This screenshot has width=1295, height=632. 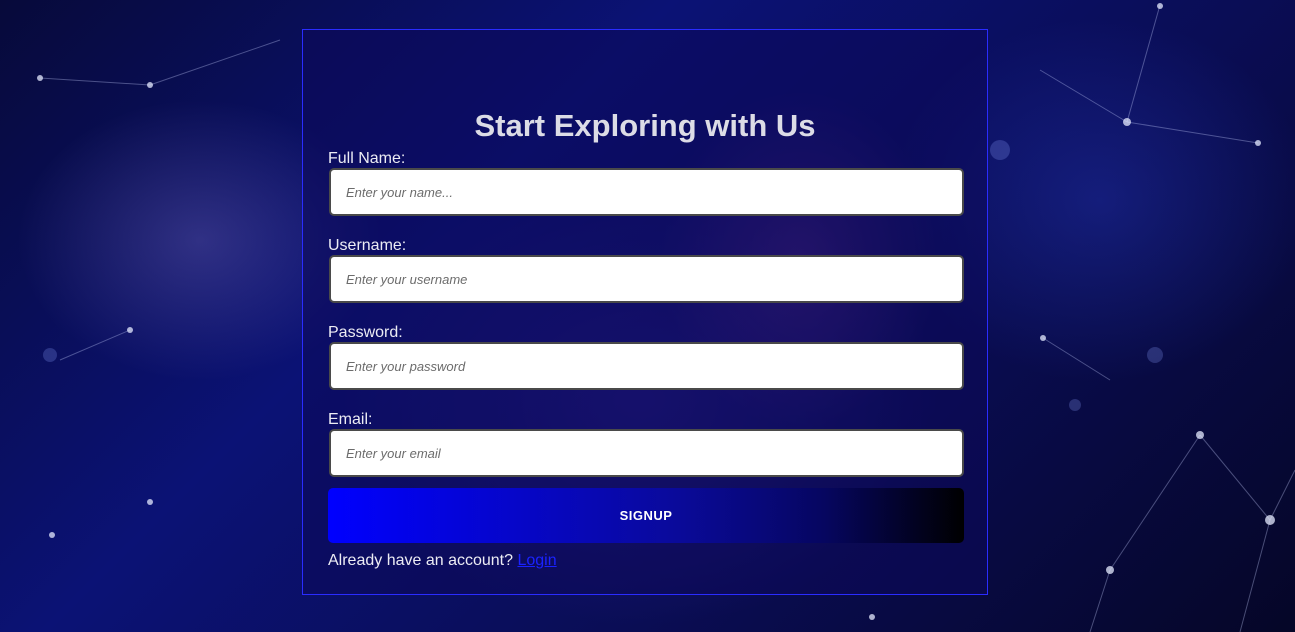 What do you see at coordinates (645, 125) in the screenshot?
I see `form-title: Start Exploring with Us` at bounding box center [645, 125].